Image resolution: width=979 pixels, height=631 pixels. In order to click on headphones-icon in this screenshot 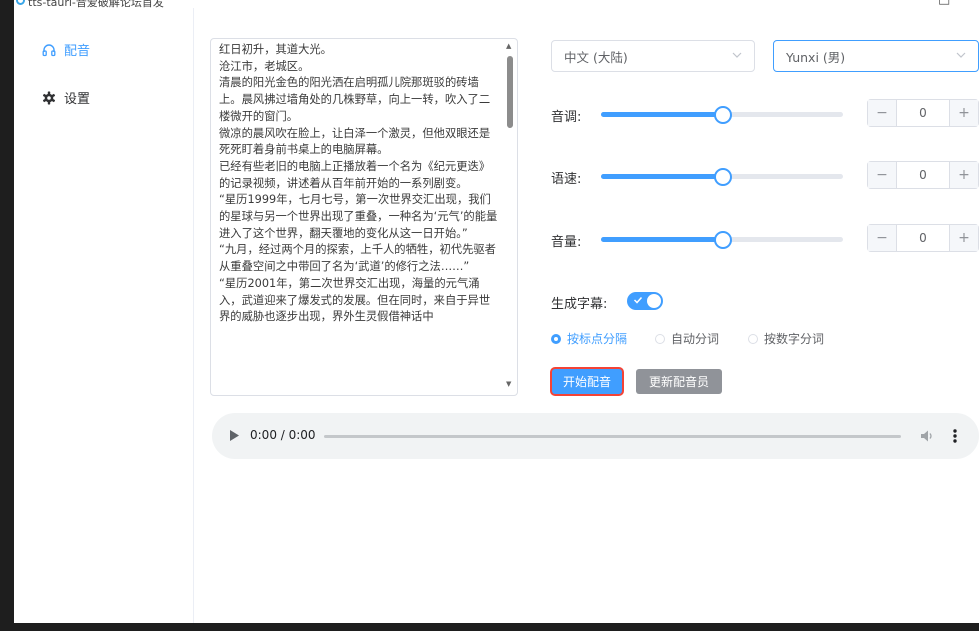, I will do `click(49, 50)`.